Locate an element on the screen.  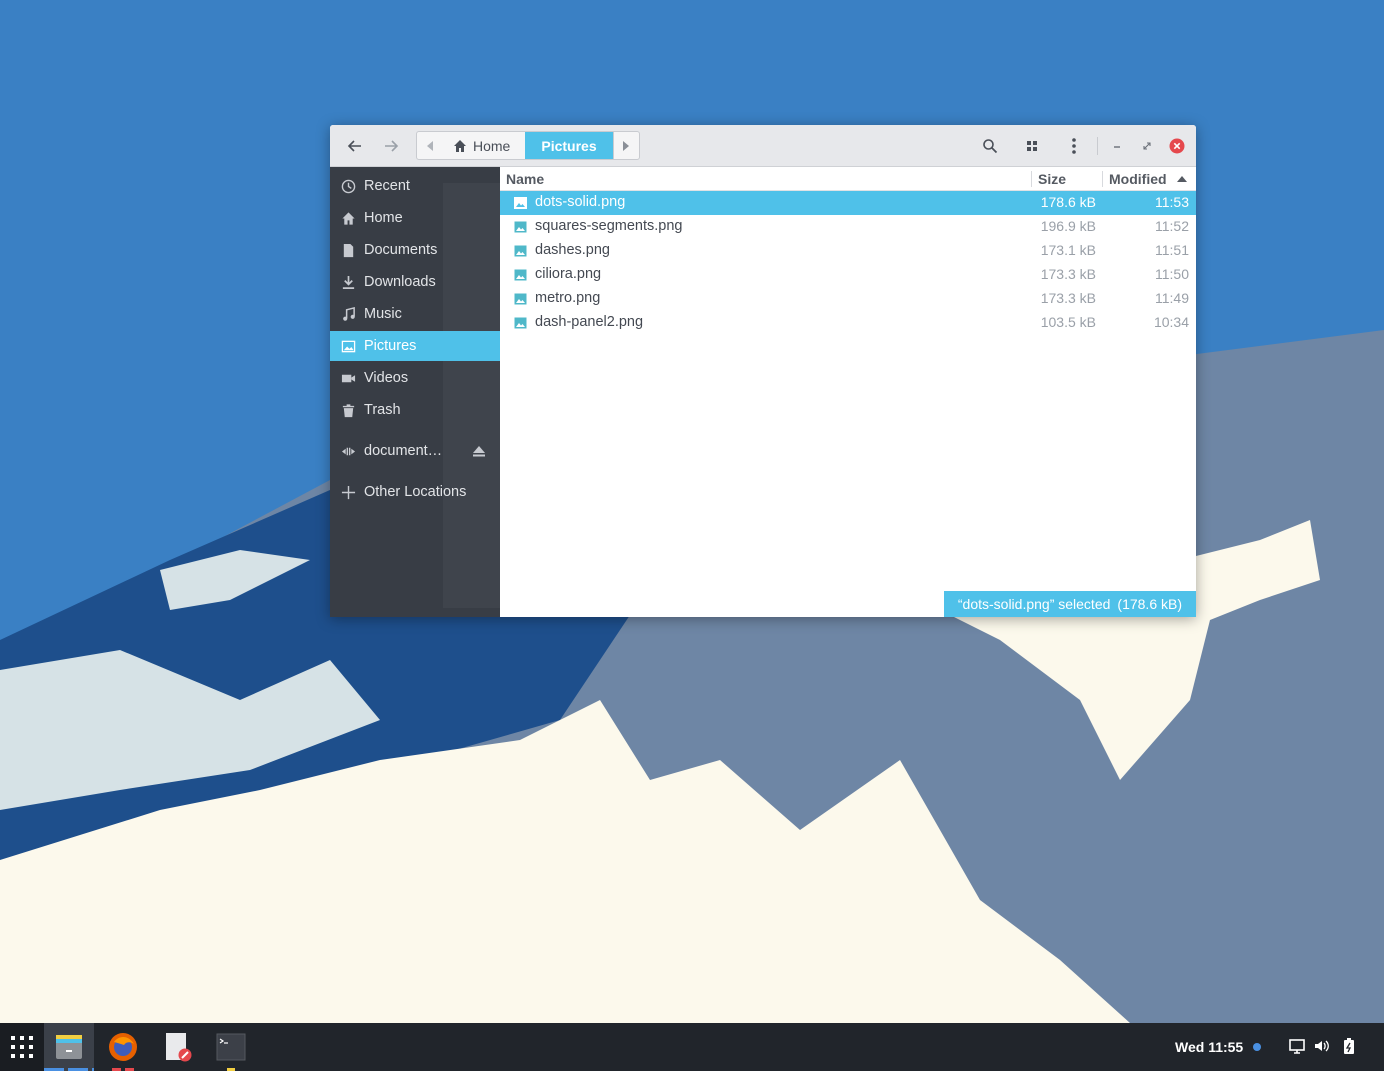
sidebar-item-documents: Documents is located at coordinates (415, 250).